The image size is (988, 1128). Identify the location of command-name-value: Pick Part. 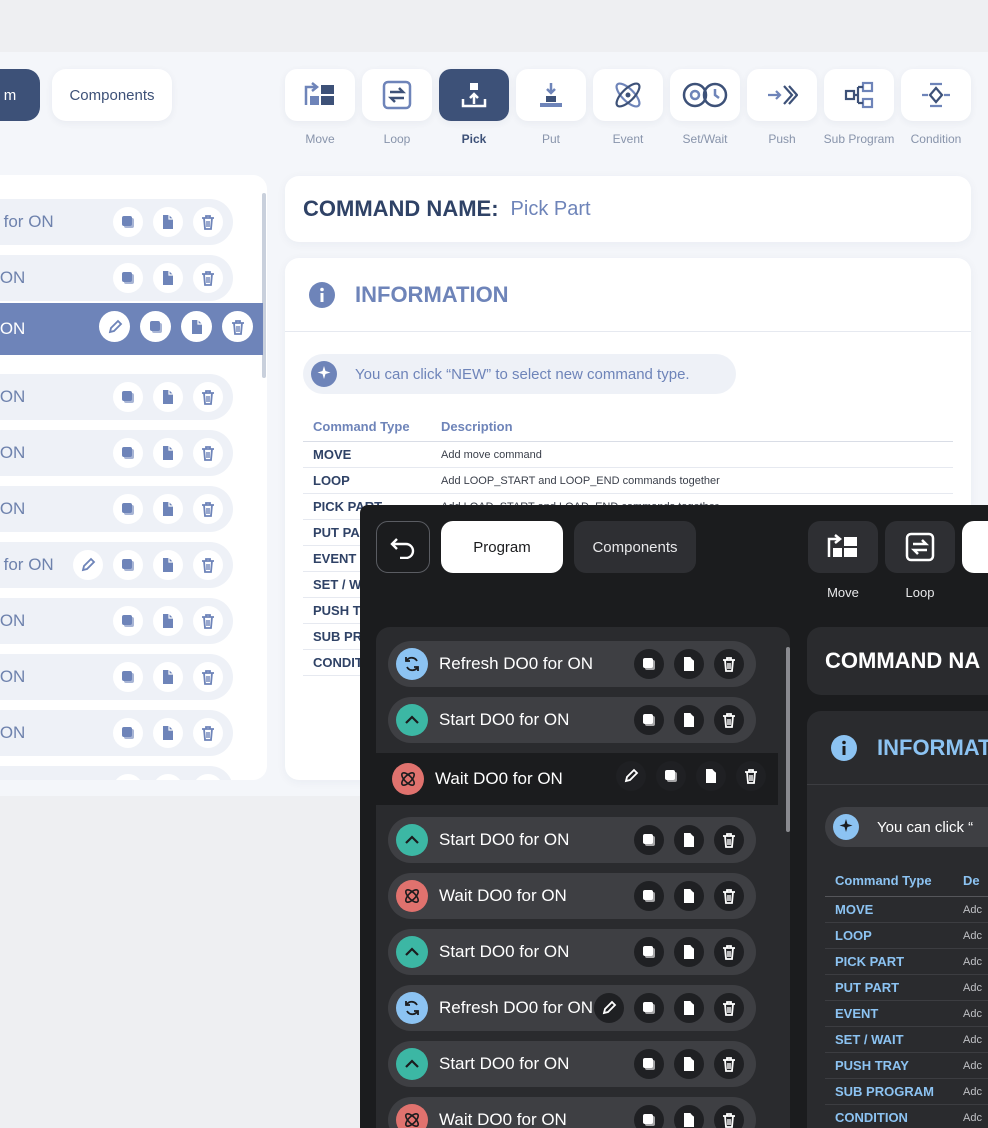
(551, 209).